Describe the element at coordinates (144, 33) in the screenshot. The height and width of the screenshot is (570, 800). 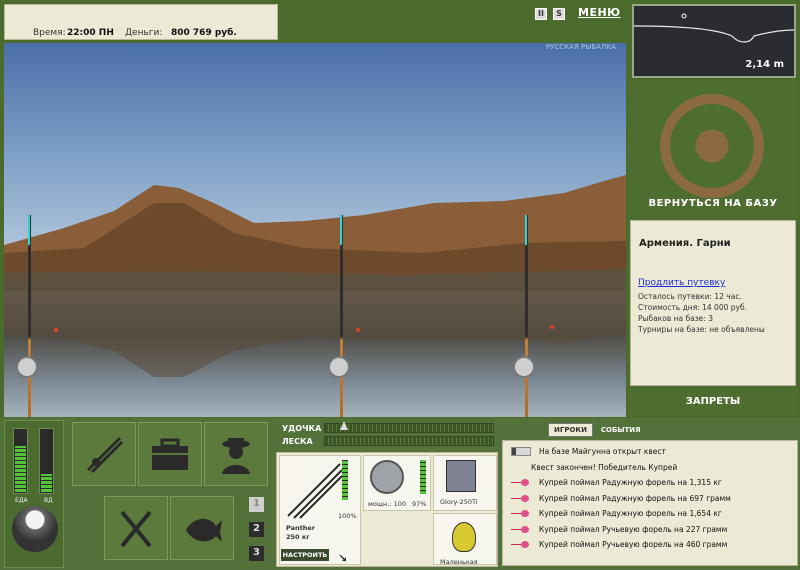
I see `money-label: Деньги:` at that location.